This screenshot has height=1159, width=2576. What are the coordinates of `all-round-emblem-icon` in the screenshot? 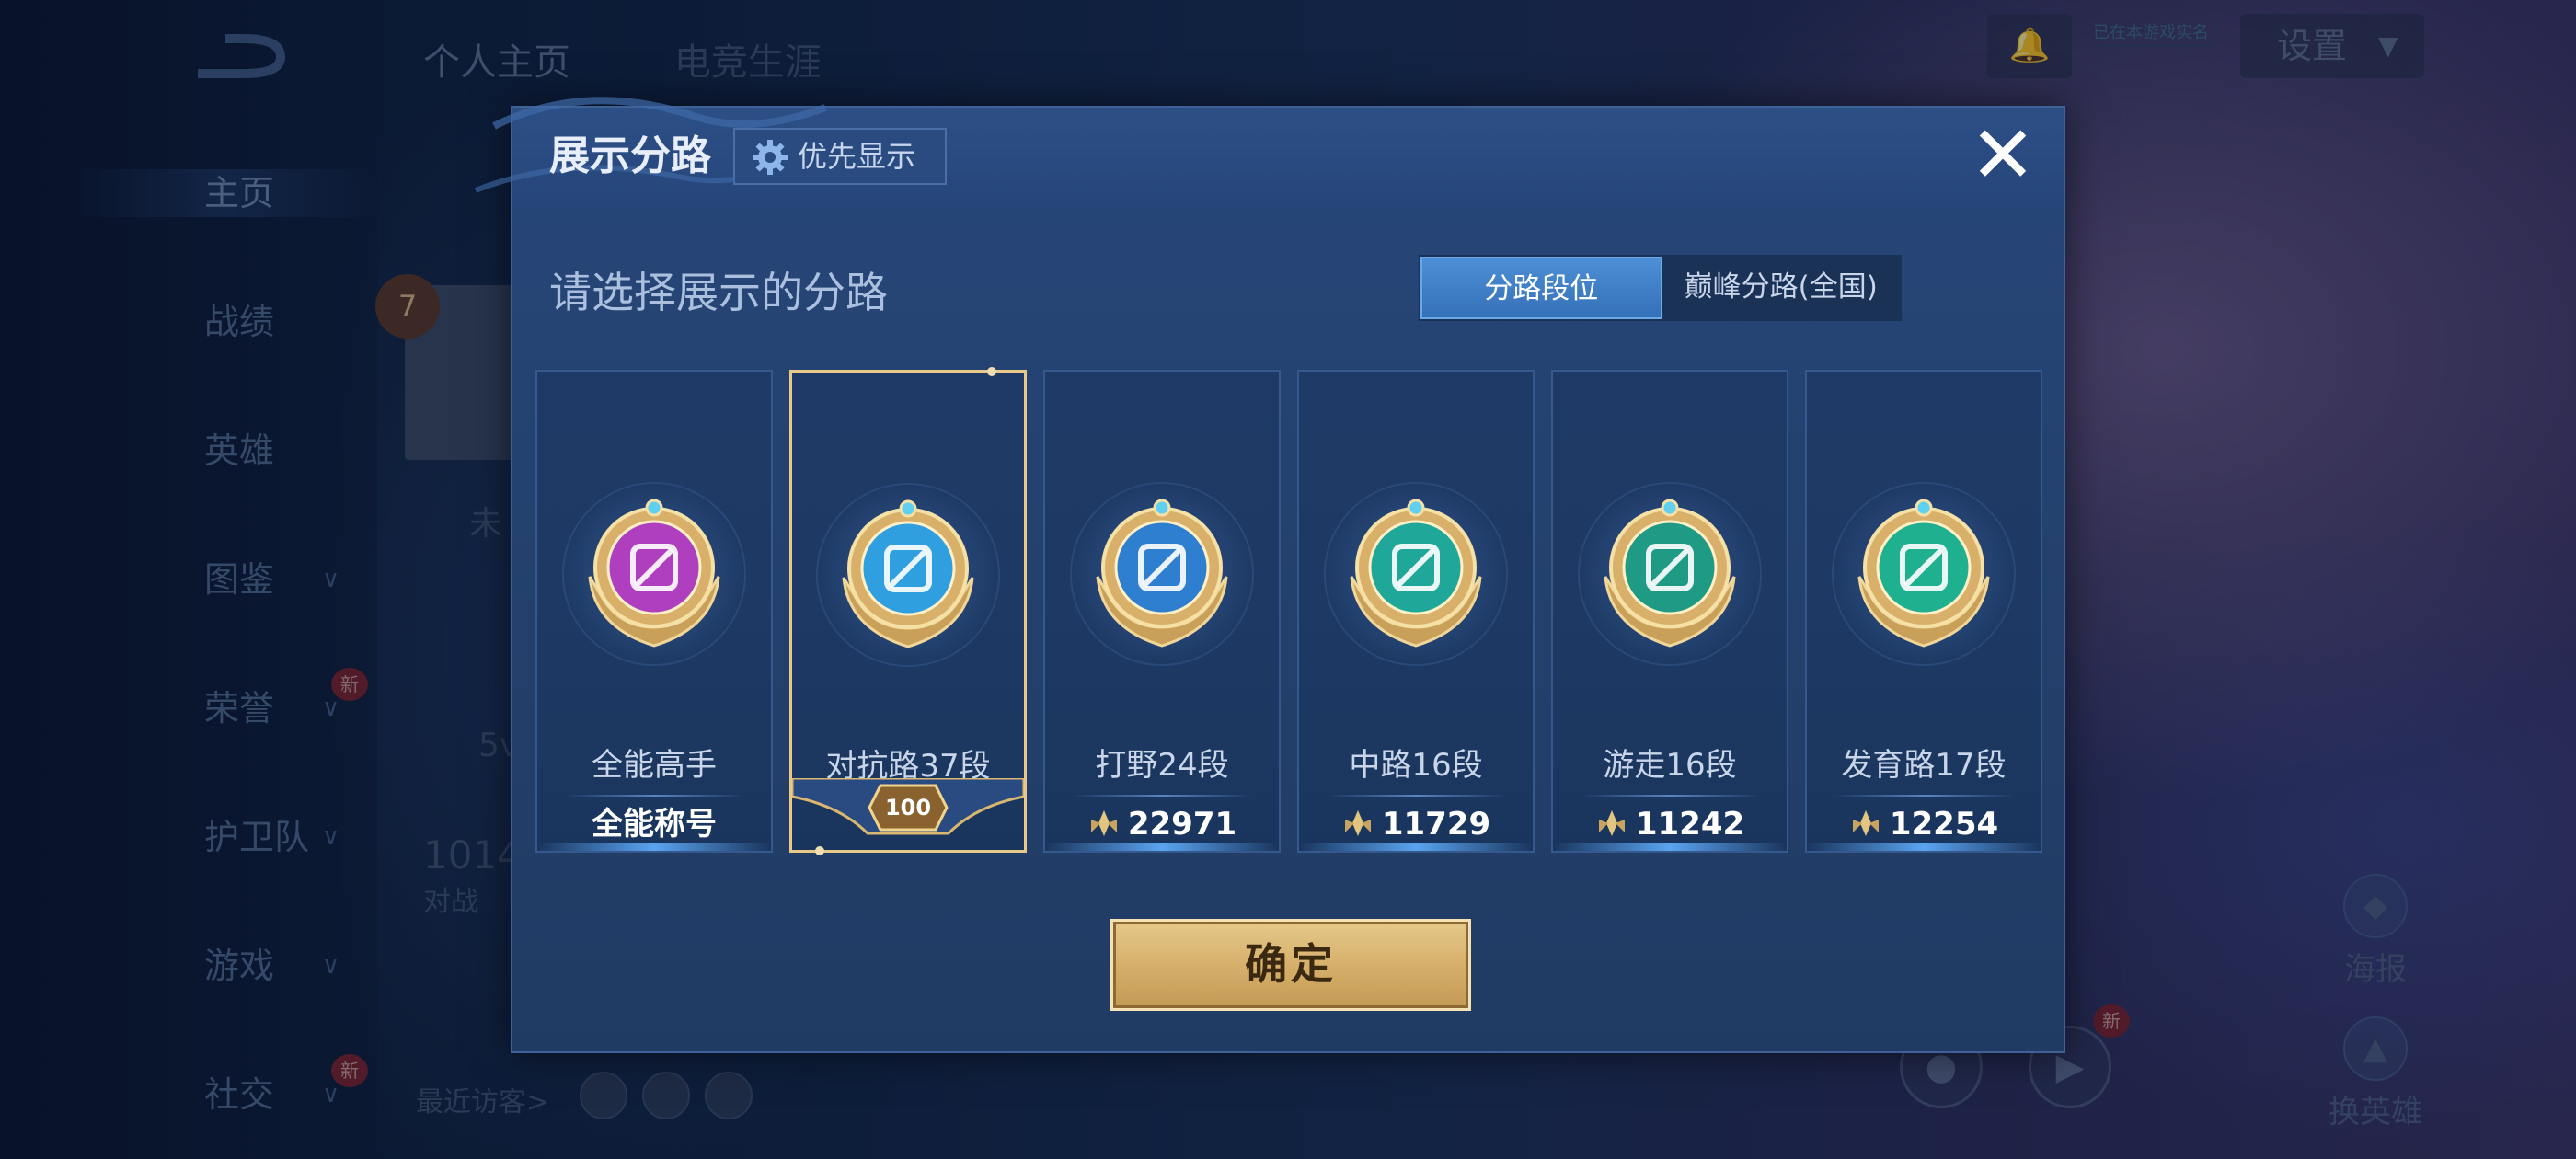 It's located at (654, 573).